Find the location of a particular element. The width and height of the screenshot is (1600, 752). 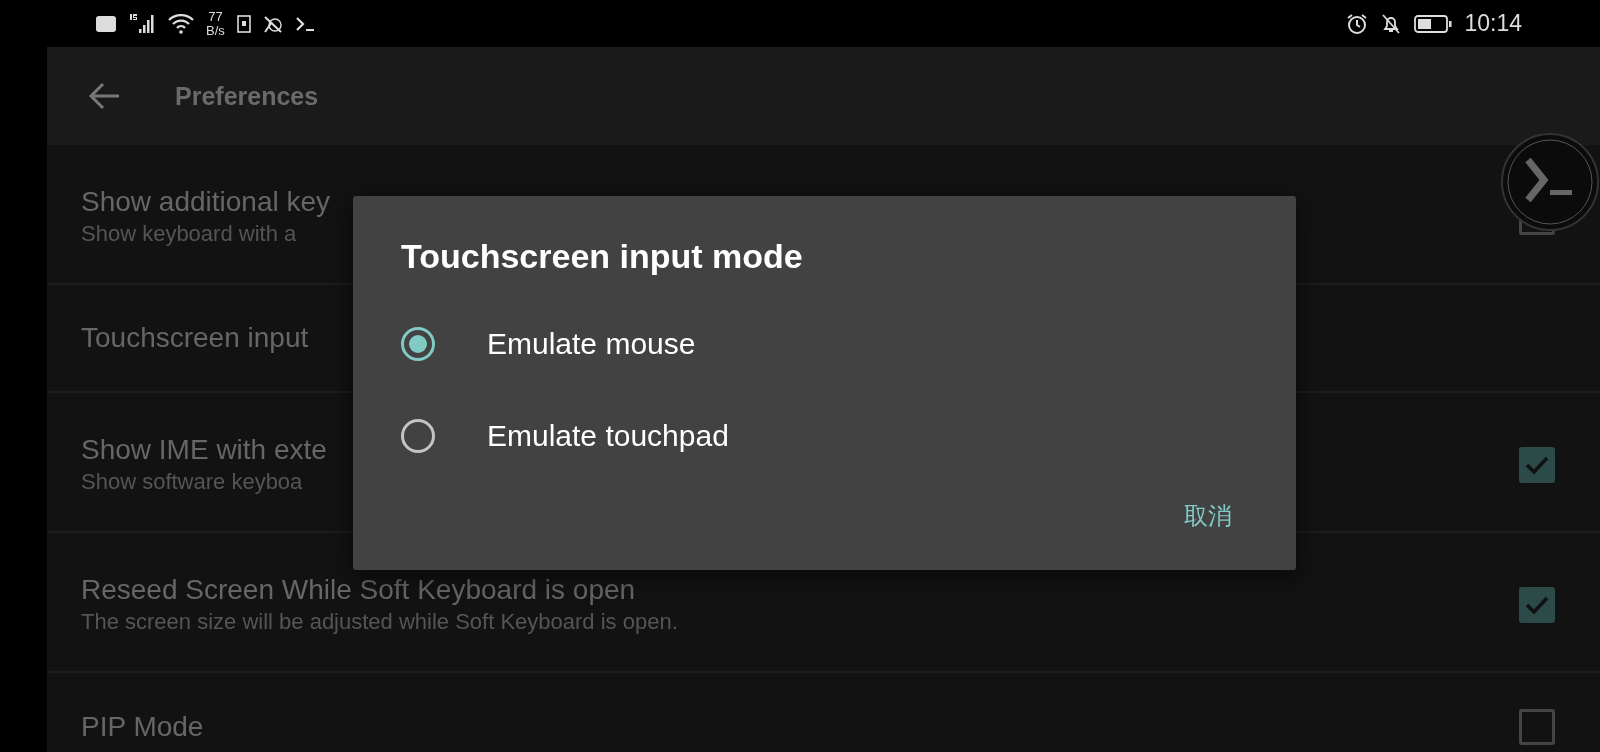

screen-title: Preferences is located at coordinates (247, 96).